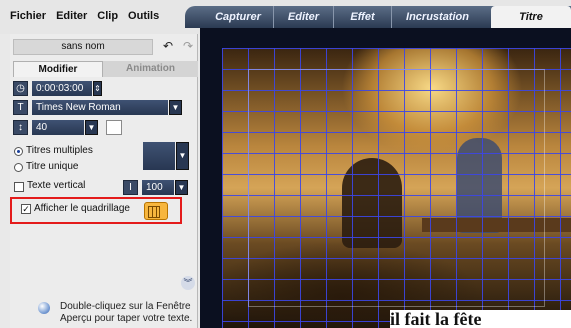 The height and width of the screenshot is (328, 571). What do you see at coordinates (188, 283) in the screenshot?
I see `chevron-down-double-icon: ︾` at bounding box center [188, 283].